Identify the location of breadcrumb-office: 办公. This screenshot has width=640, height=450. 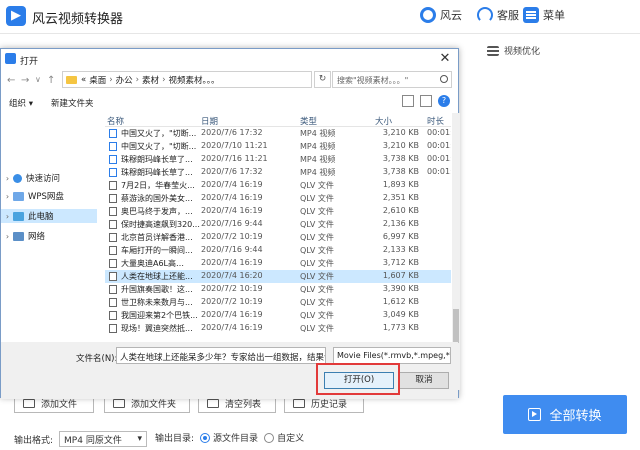
(124, 80).